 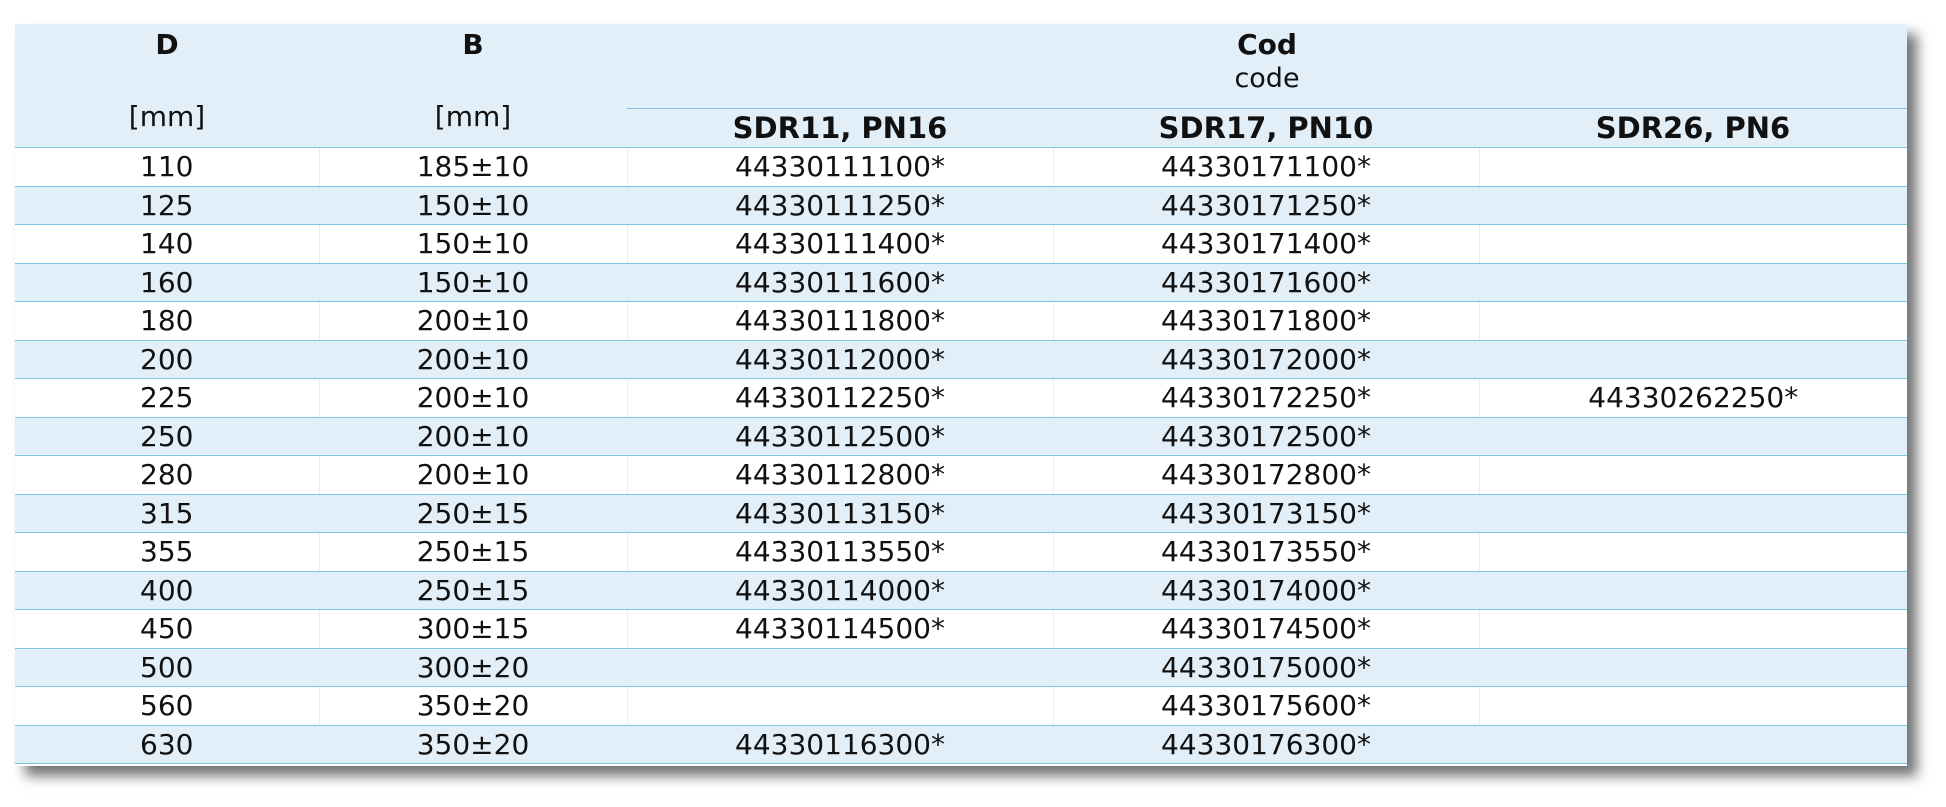 What do you see at coordinates (473, 44) in the screenshot?
I see `header-b-label: B` at bounding box center [473, 44].